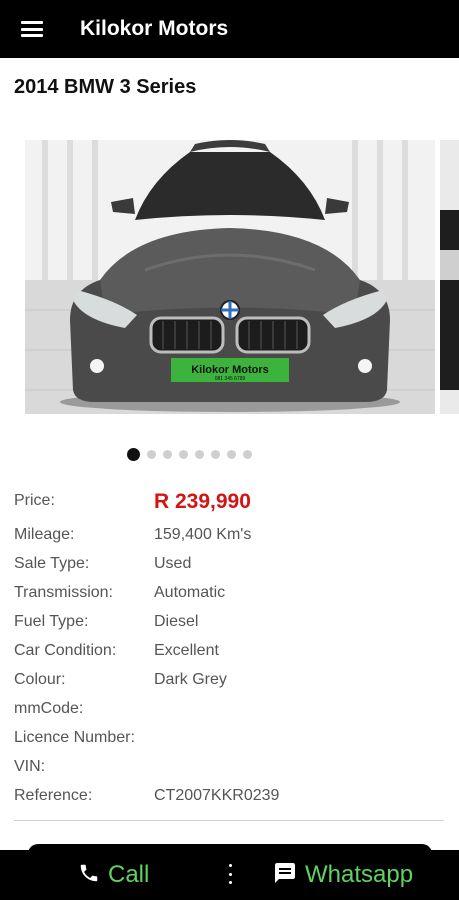 This screenshot has height=900, width=459. I want to click on spec-label: Colour:, so click(40, 679).